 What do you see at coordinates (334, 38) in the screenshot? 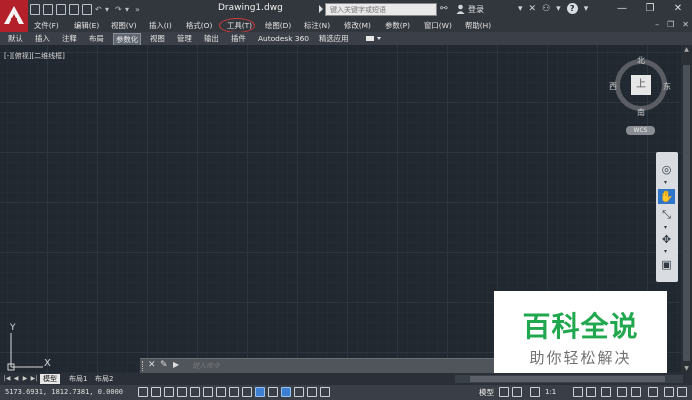
I see `tab-featured-apps: 精选应用` at bounding box center [334, 38].